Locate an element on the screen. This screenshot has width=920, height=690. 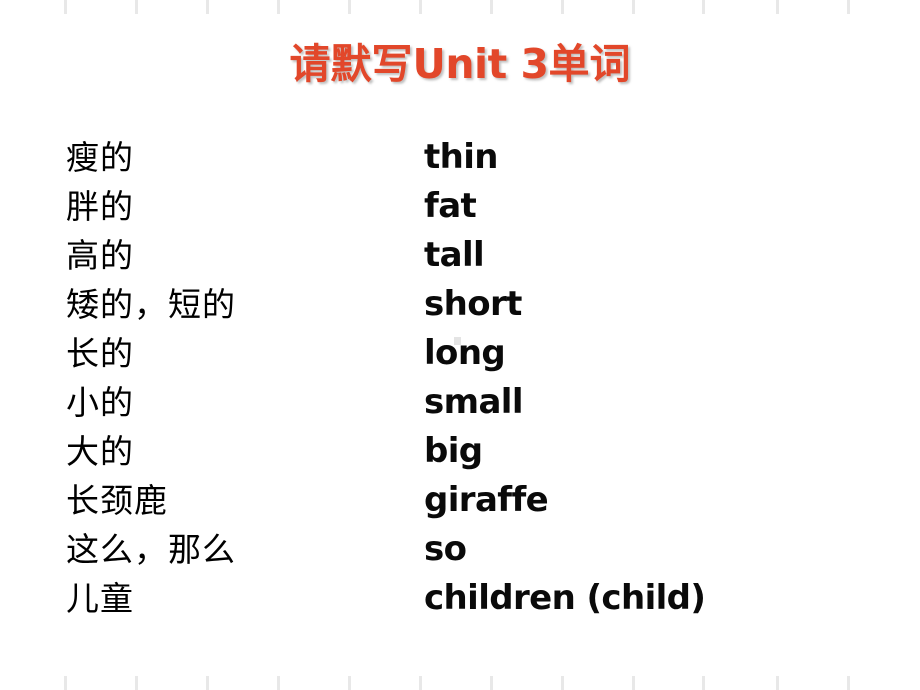
slide-title: 请默写Unit 3 单词 is located at coordinates (460, 64).